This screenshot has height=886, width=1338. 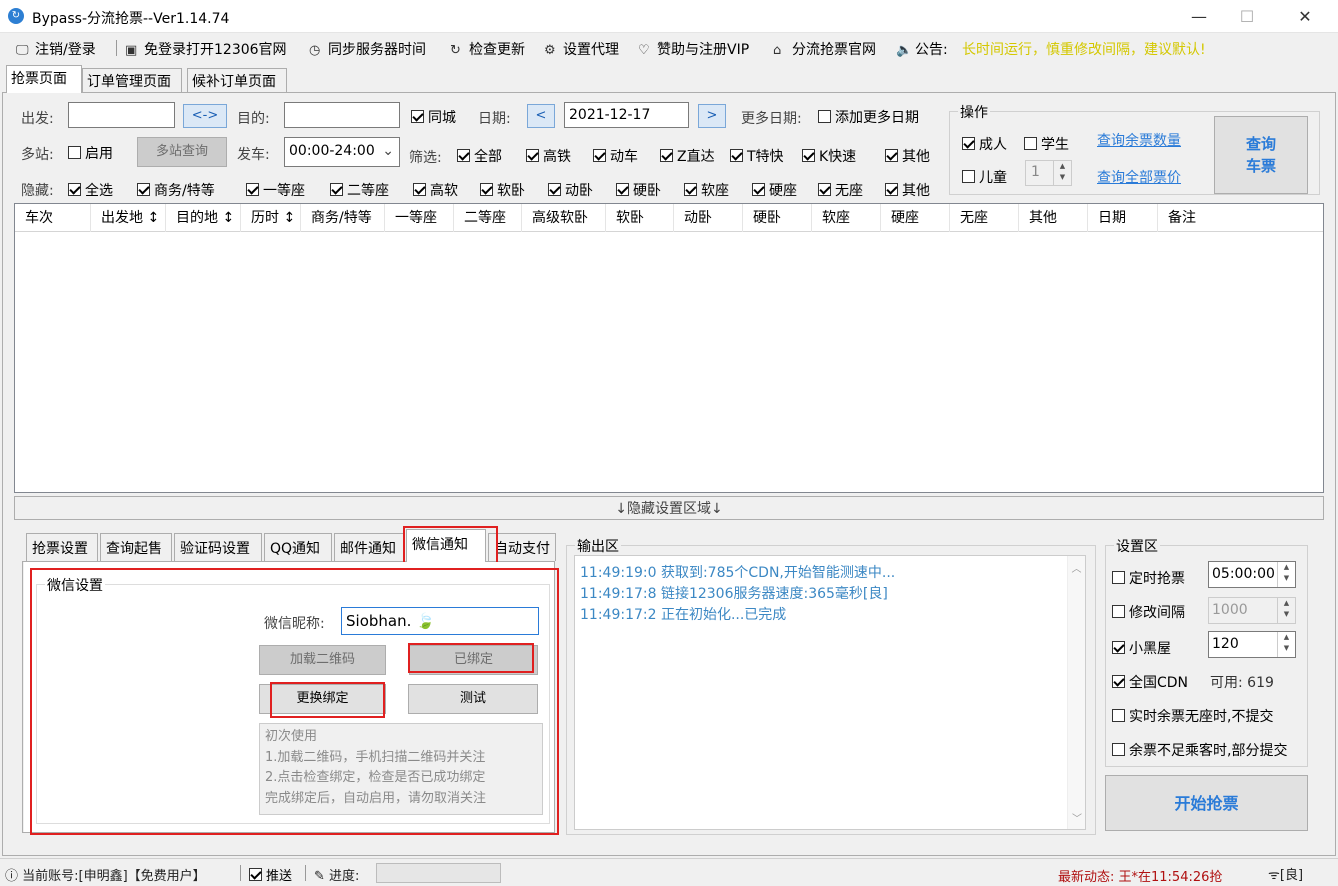 I want to click on menu-sync-time: ◷ 同步服务器时间, so click(x=367, y=49).